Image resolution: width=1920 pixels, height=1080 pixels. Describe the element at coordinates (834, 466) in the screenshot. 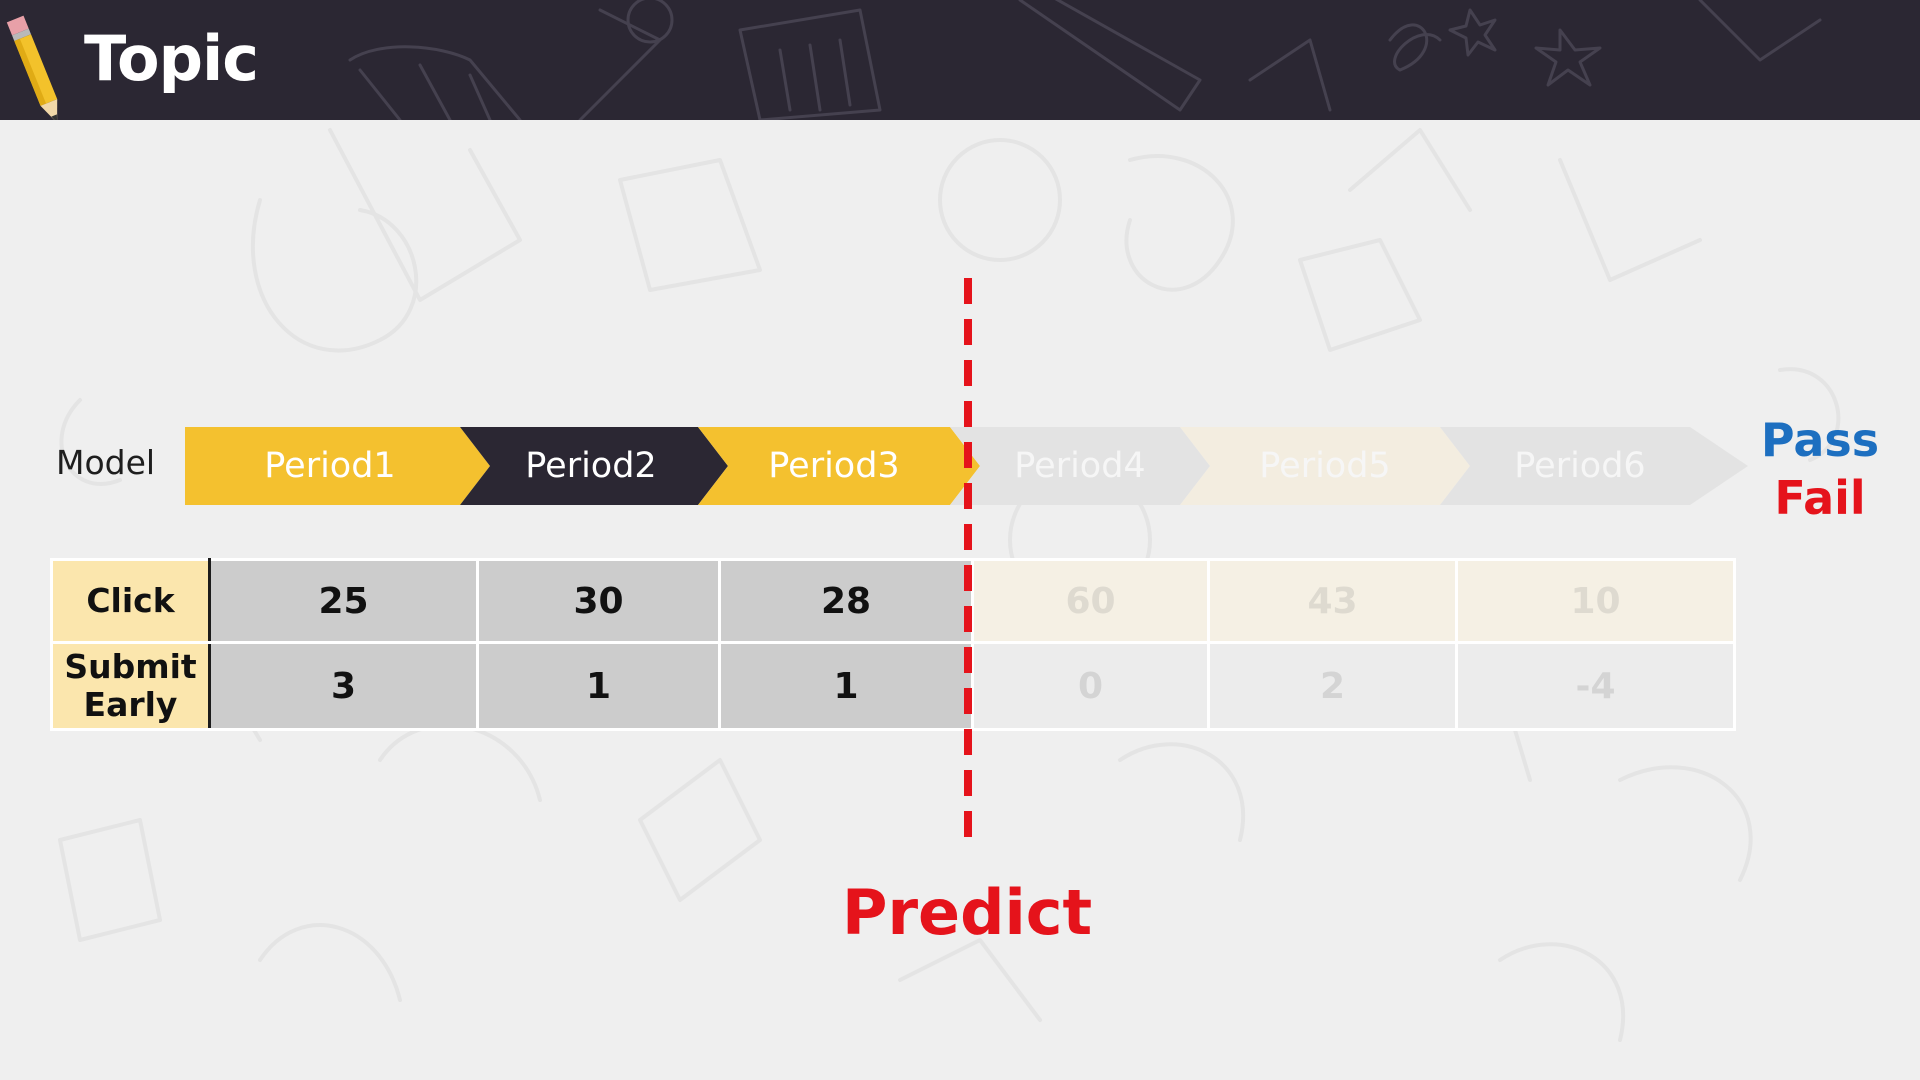

I see `period3-label: Period3` at that location.